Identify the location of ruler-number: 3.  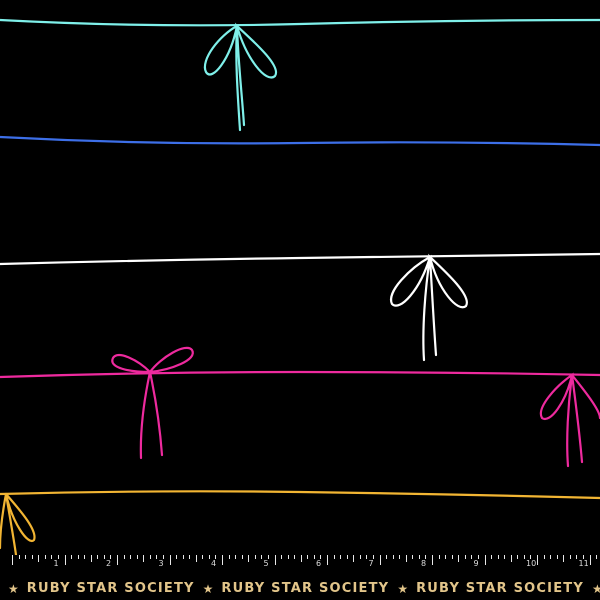
(161, 563).